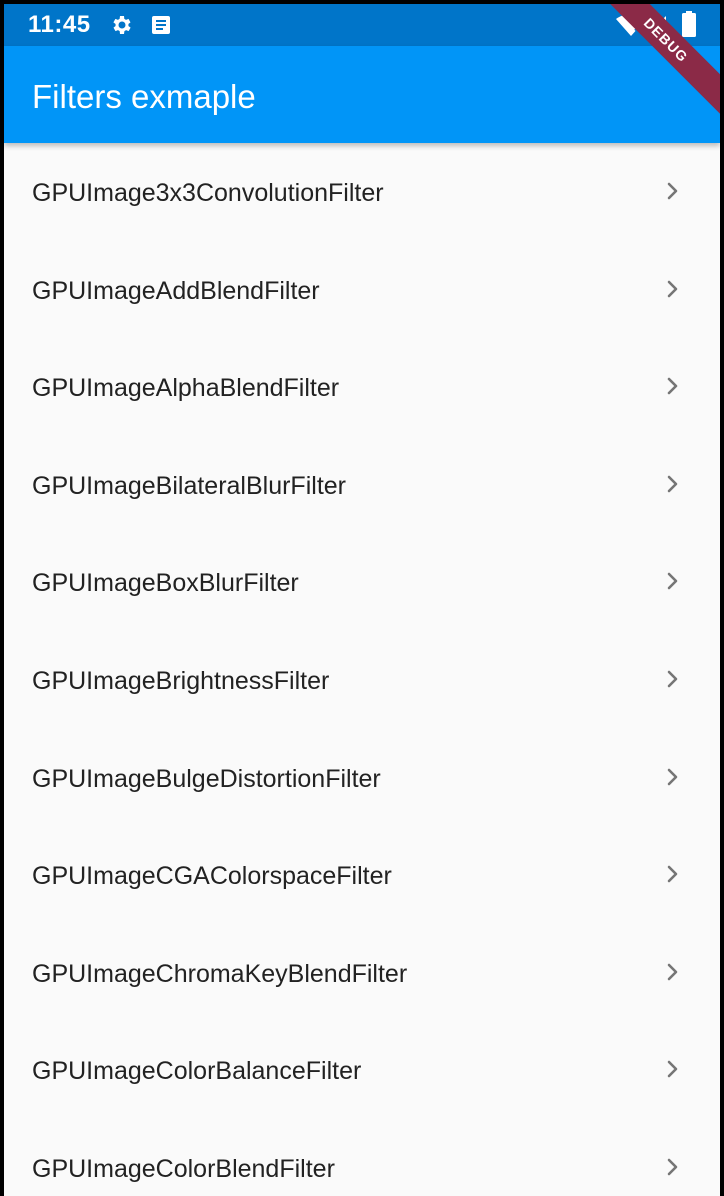  I want to click on list-item-label: GPUImageChromaKeyBlendFilter, so click(220, 973).